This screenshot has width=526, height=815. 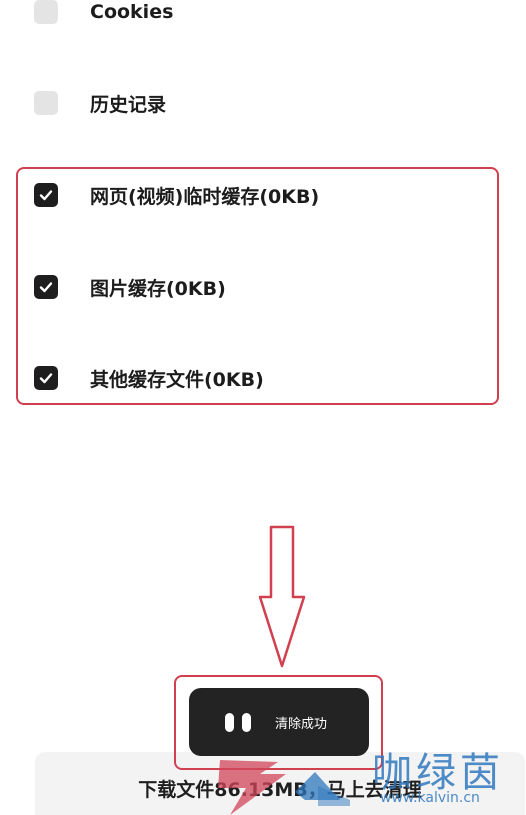 What do you see at coordinates (301, 724) in the screenshot?
I see `toast-message: 清除成功` at bounding box center [301, 724].